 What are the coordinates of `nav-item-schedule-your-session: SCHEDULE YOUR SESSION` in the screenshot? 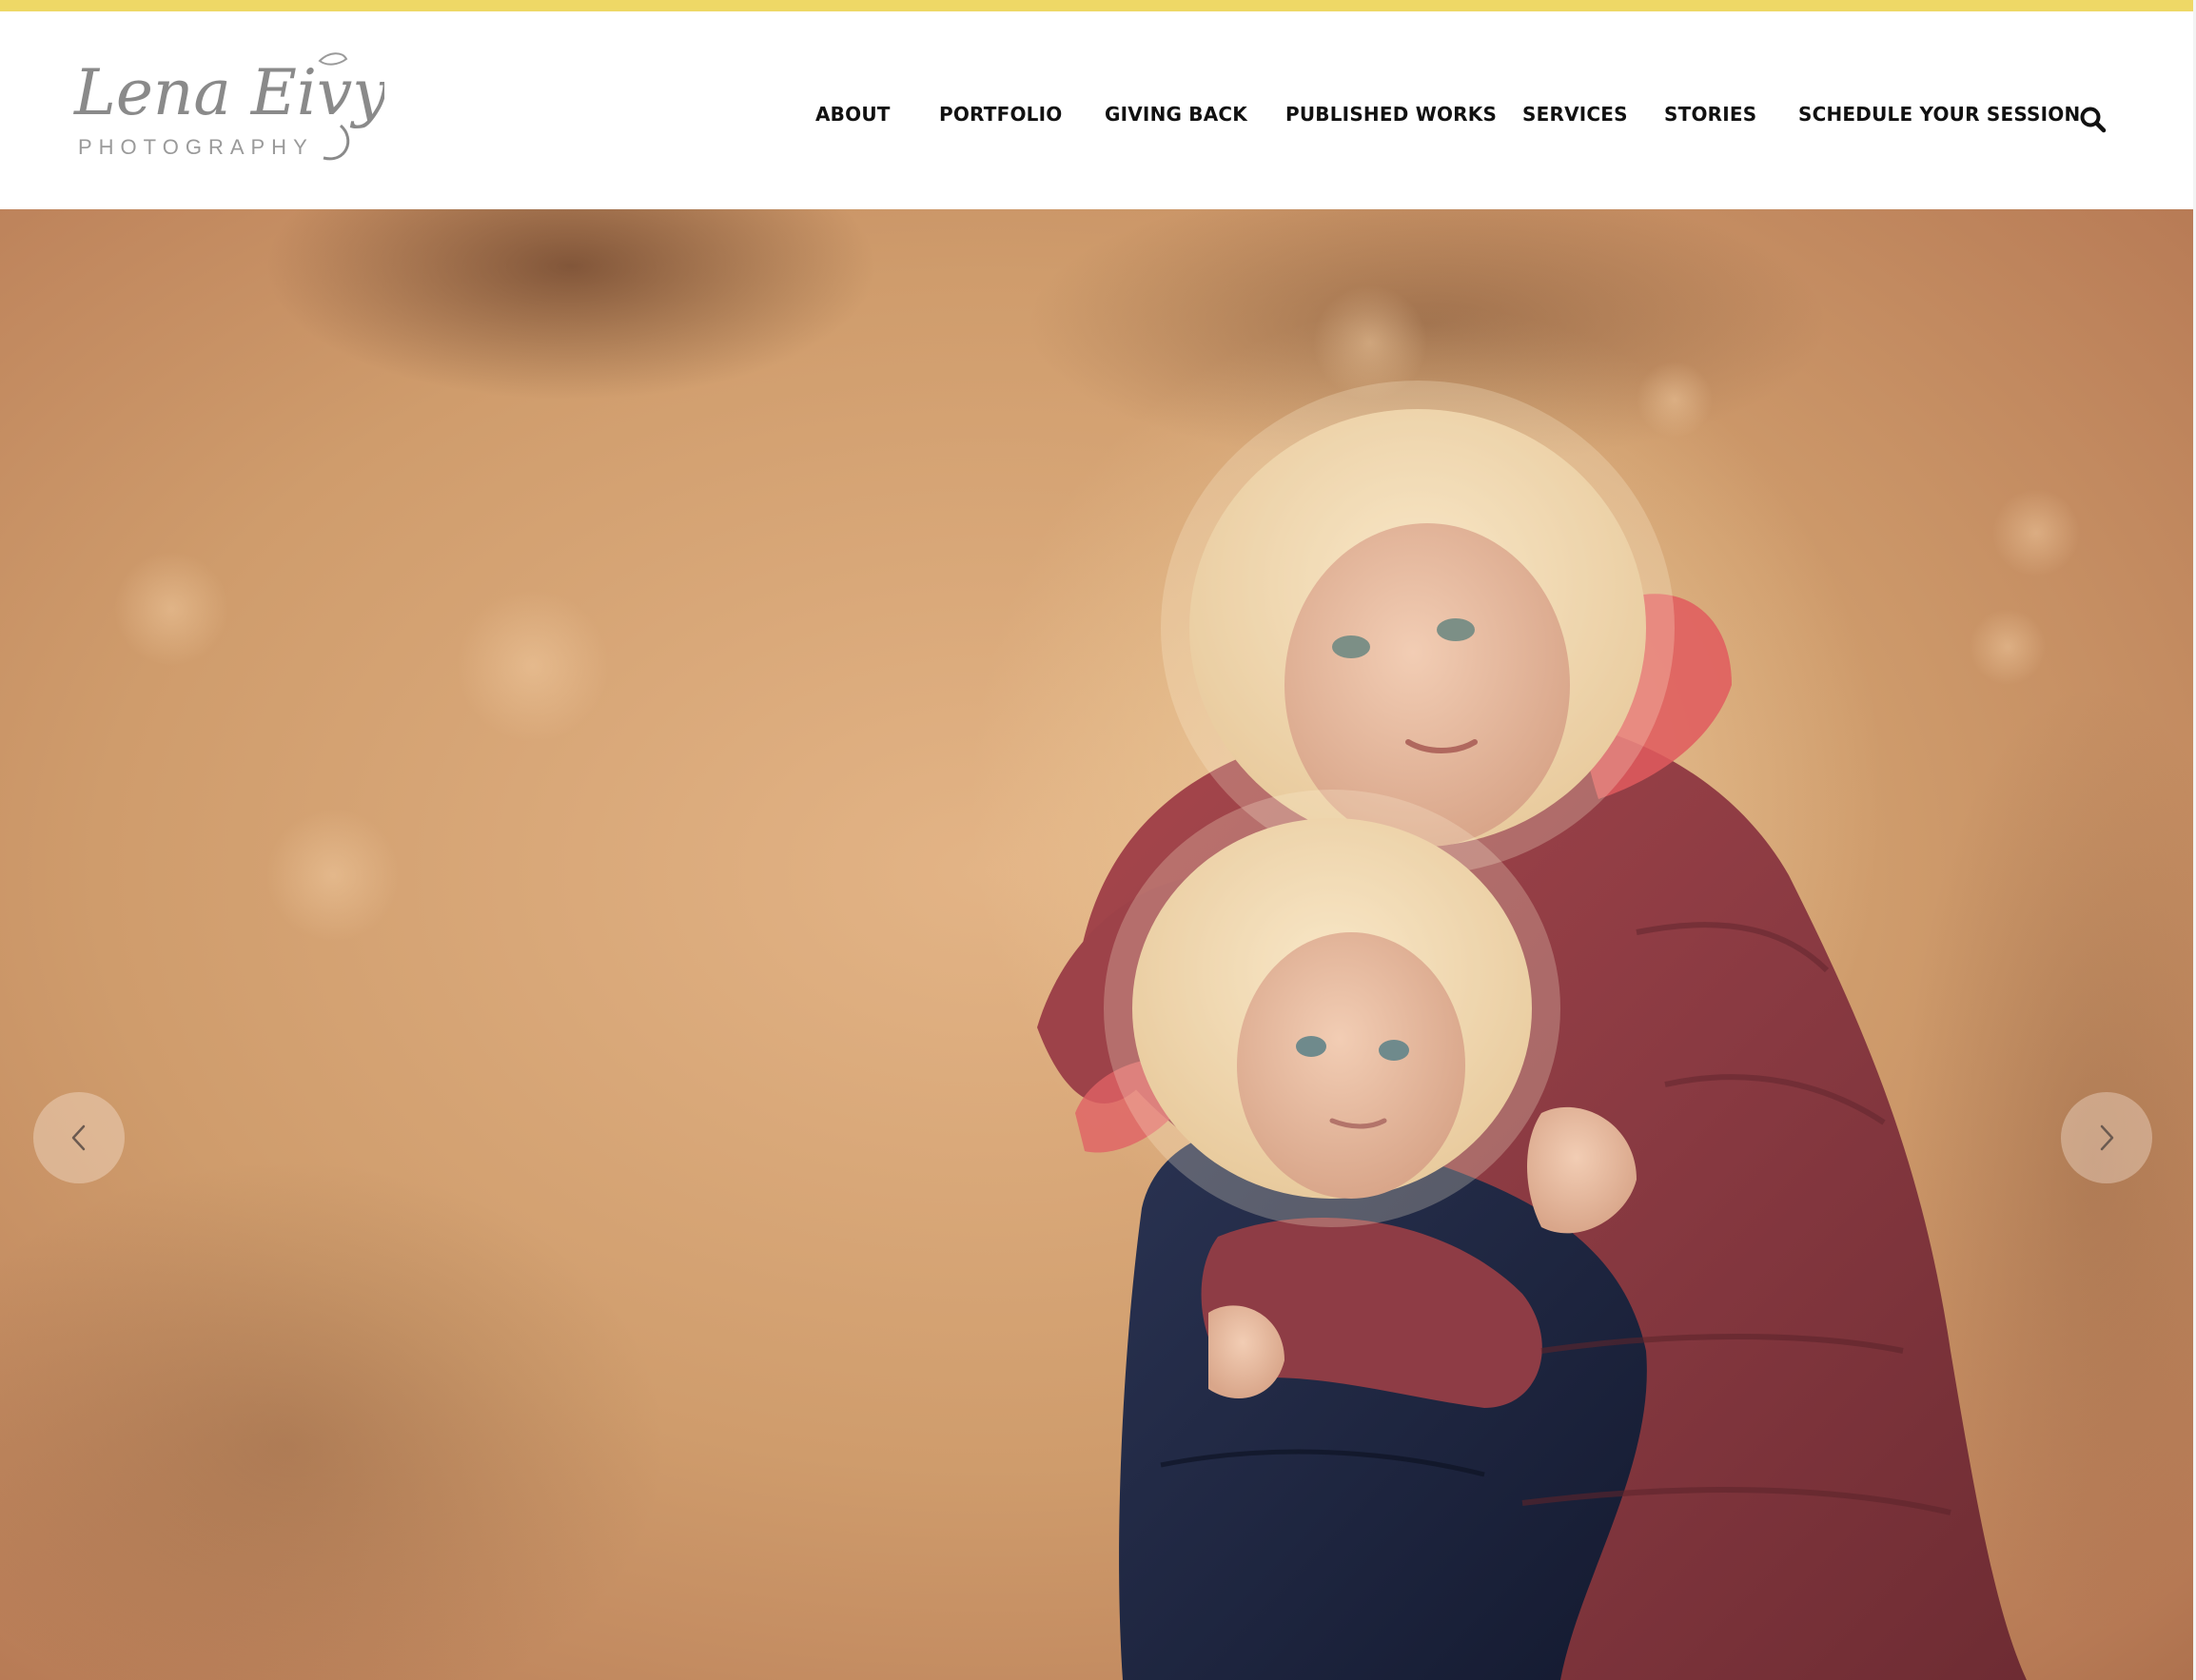 It's located at (1939, 114).